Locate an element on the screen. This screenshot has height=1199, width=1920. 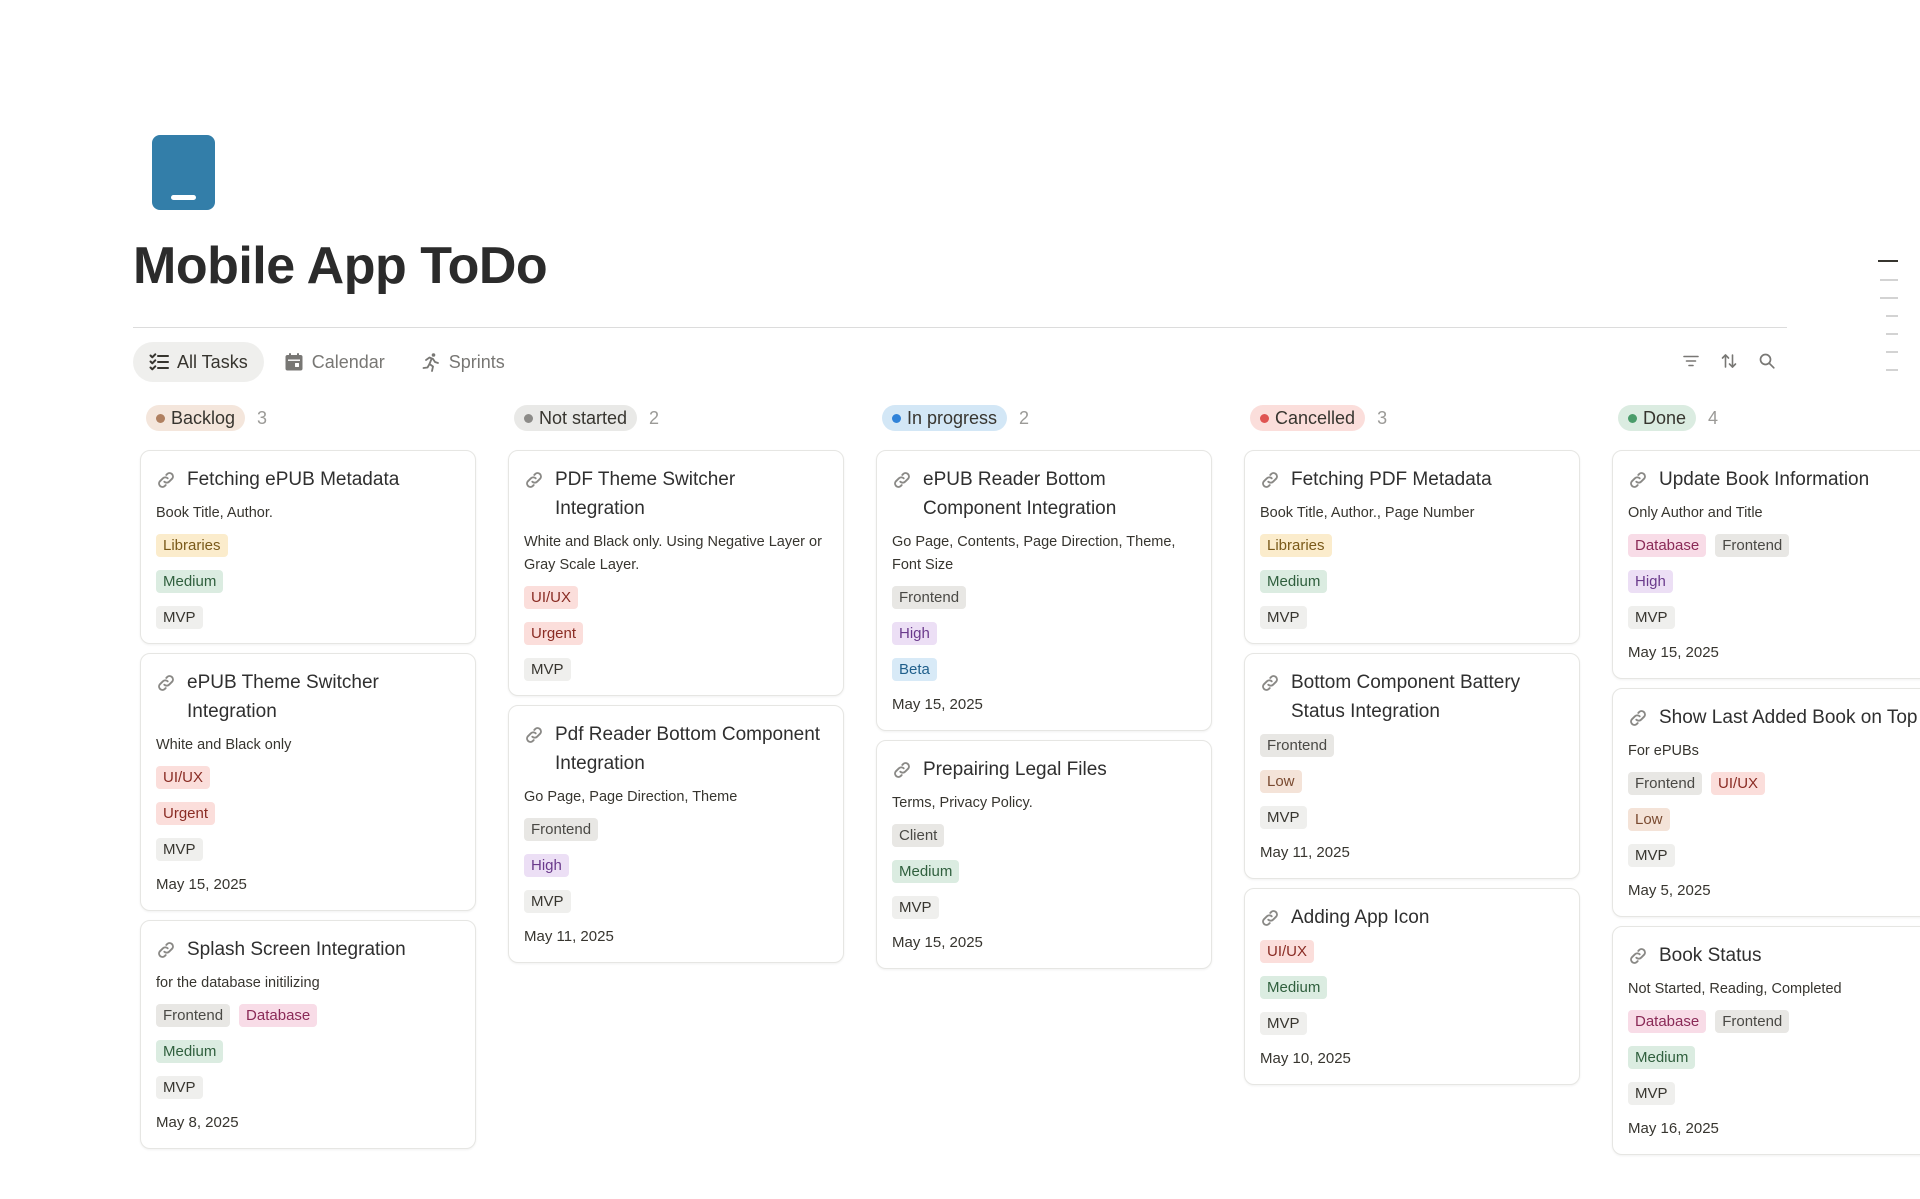
card-description: Book Title, Author. is located at coordinates (214, 513).